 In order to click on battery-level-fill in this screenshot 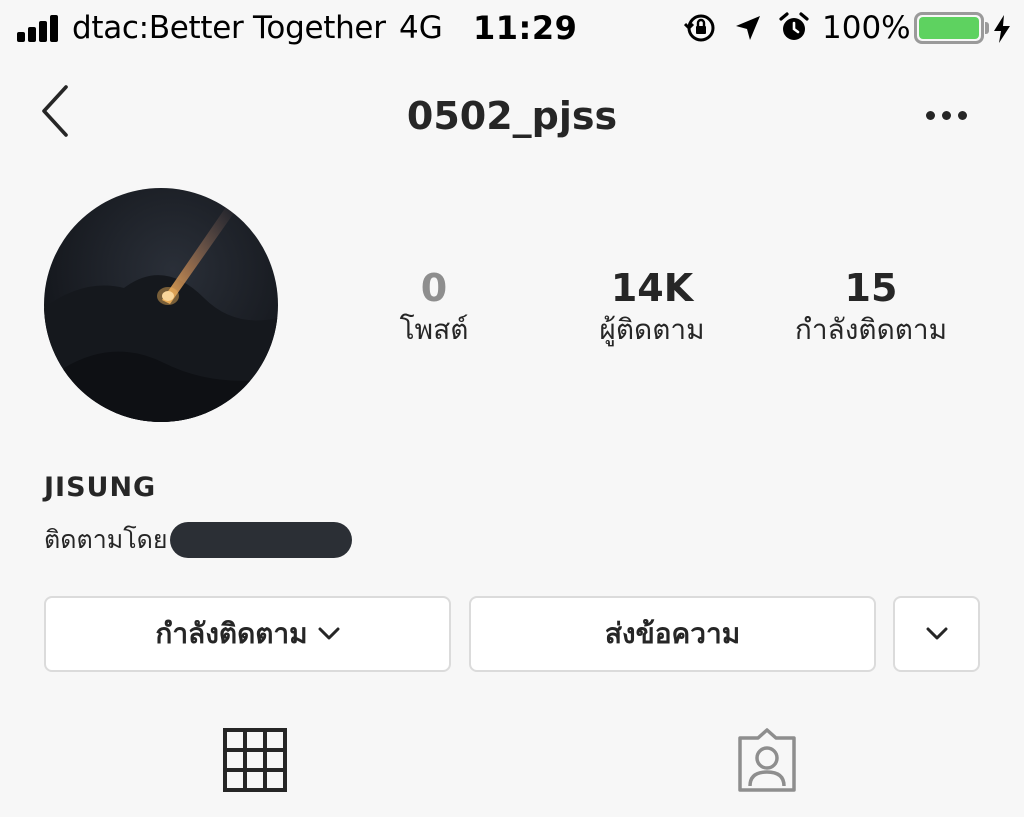, I will do `click(949, 28)`.